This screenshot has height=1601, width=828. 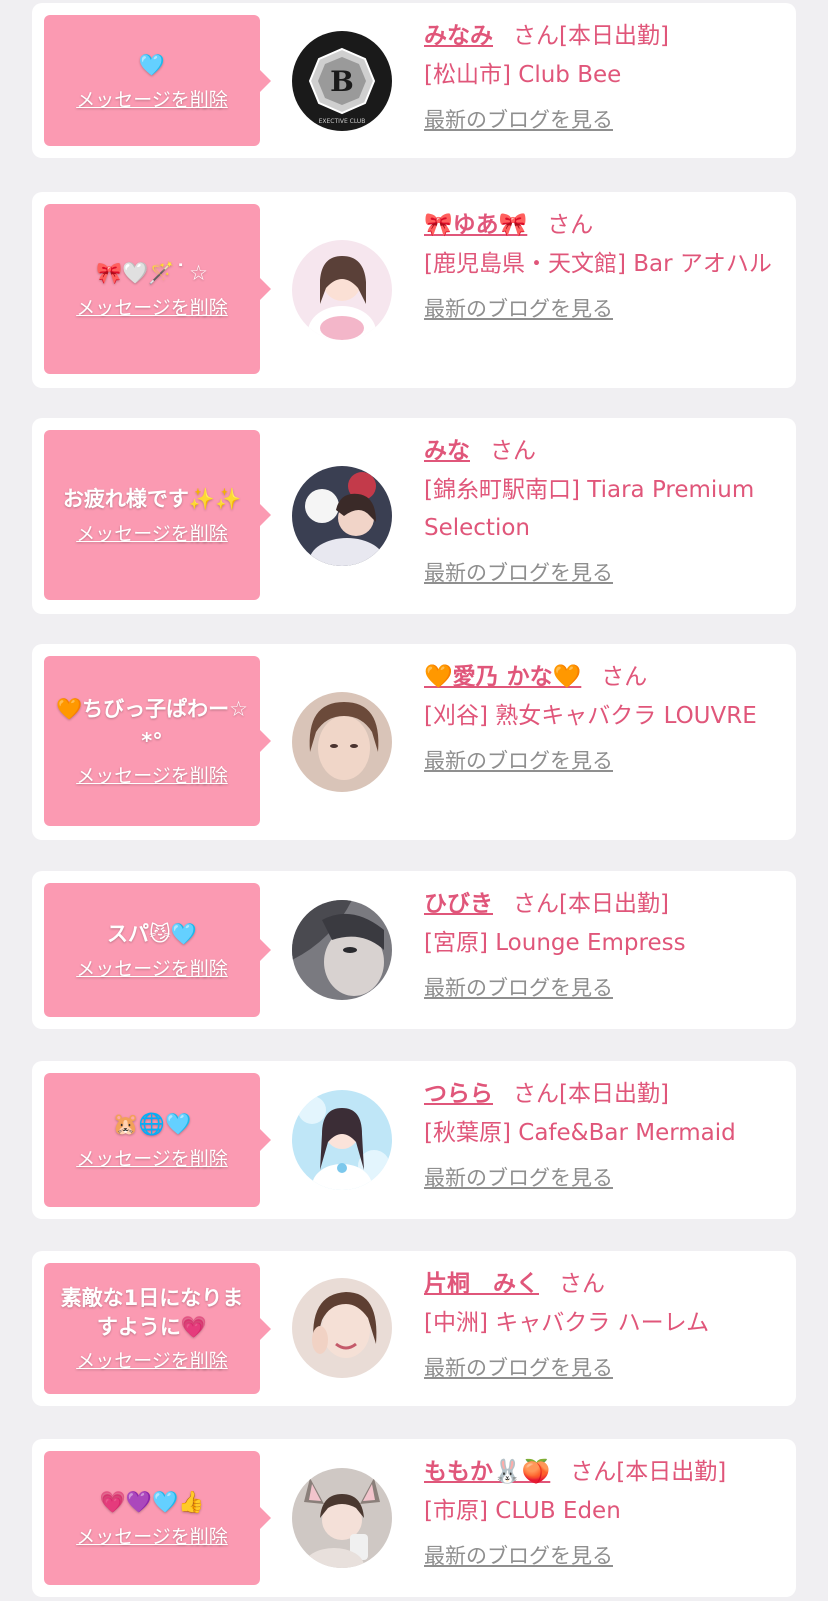 I want to click on message-bubble: お疲れ様です✨✨ メッセージを削除, so click(x=157, y=515).